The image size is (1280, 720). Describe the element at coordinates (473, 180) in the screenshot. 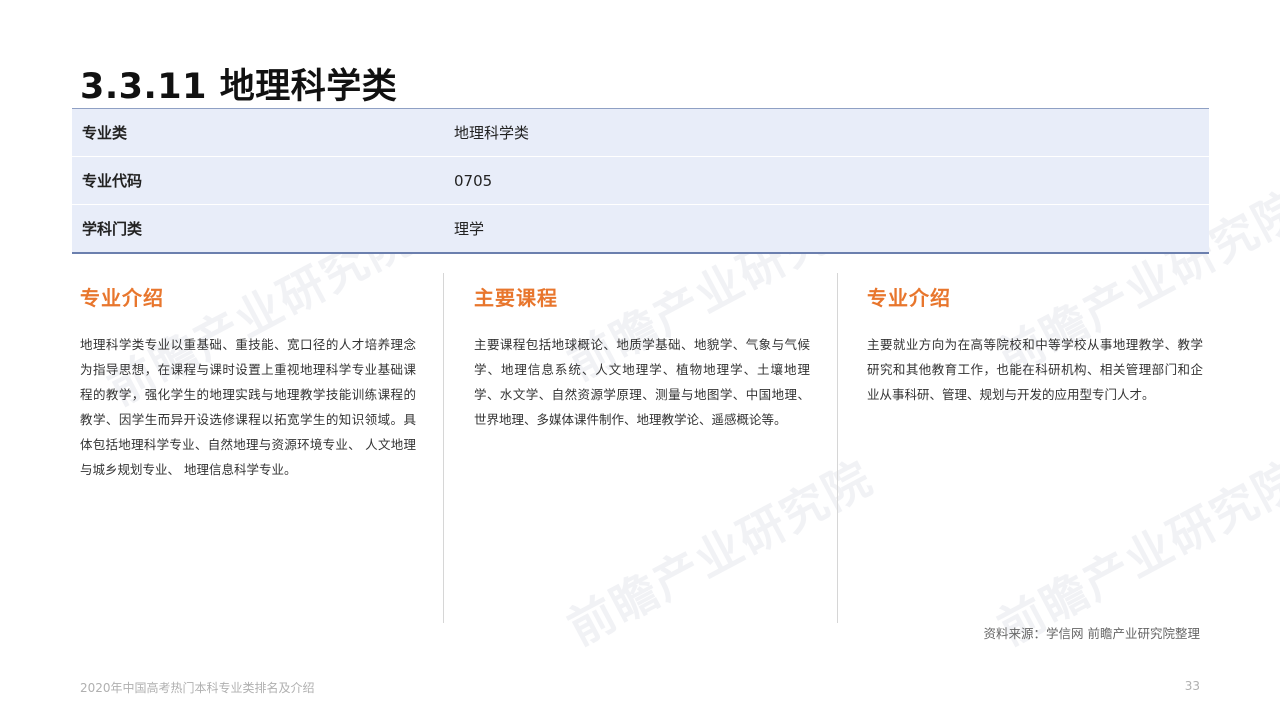

I see `info-value: 0705` at that location.